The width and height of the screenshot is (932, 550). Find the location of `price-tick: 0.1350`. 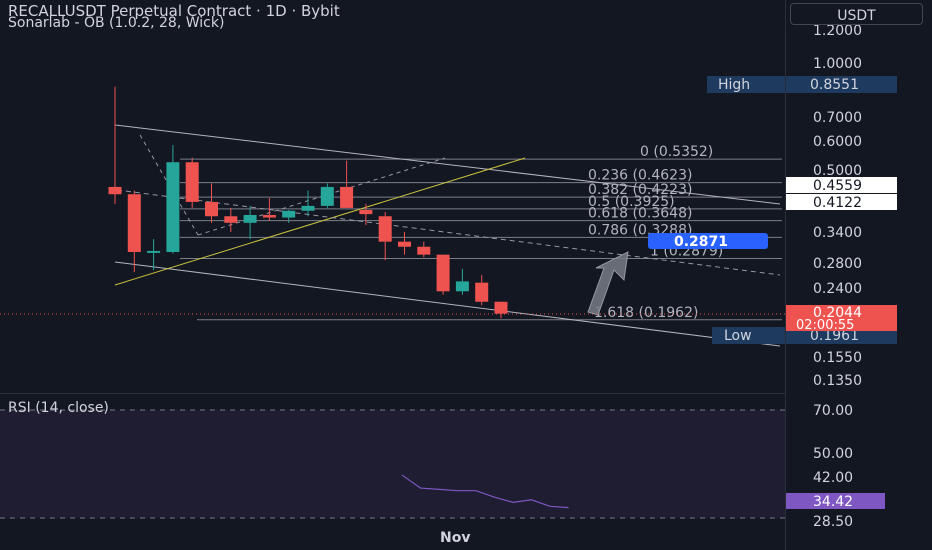

price-tick: 0.1350 is located at coordinates (837, 381).